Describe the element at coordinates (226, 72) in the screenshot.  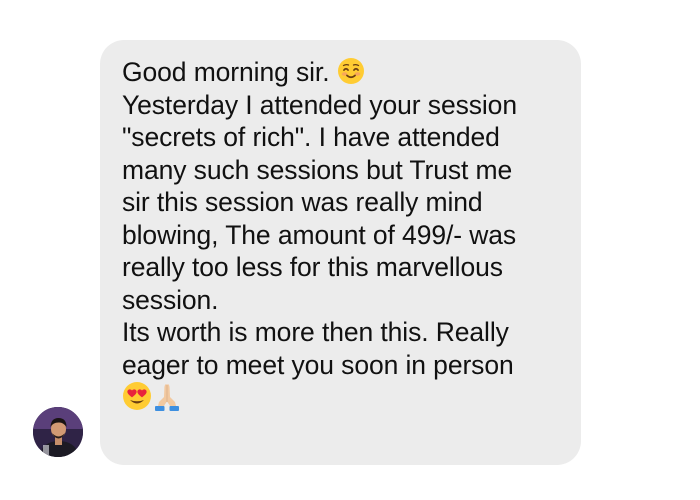
I see `message-text: Good morning sir.` at that location.